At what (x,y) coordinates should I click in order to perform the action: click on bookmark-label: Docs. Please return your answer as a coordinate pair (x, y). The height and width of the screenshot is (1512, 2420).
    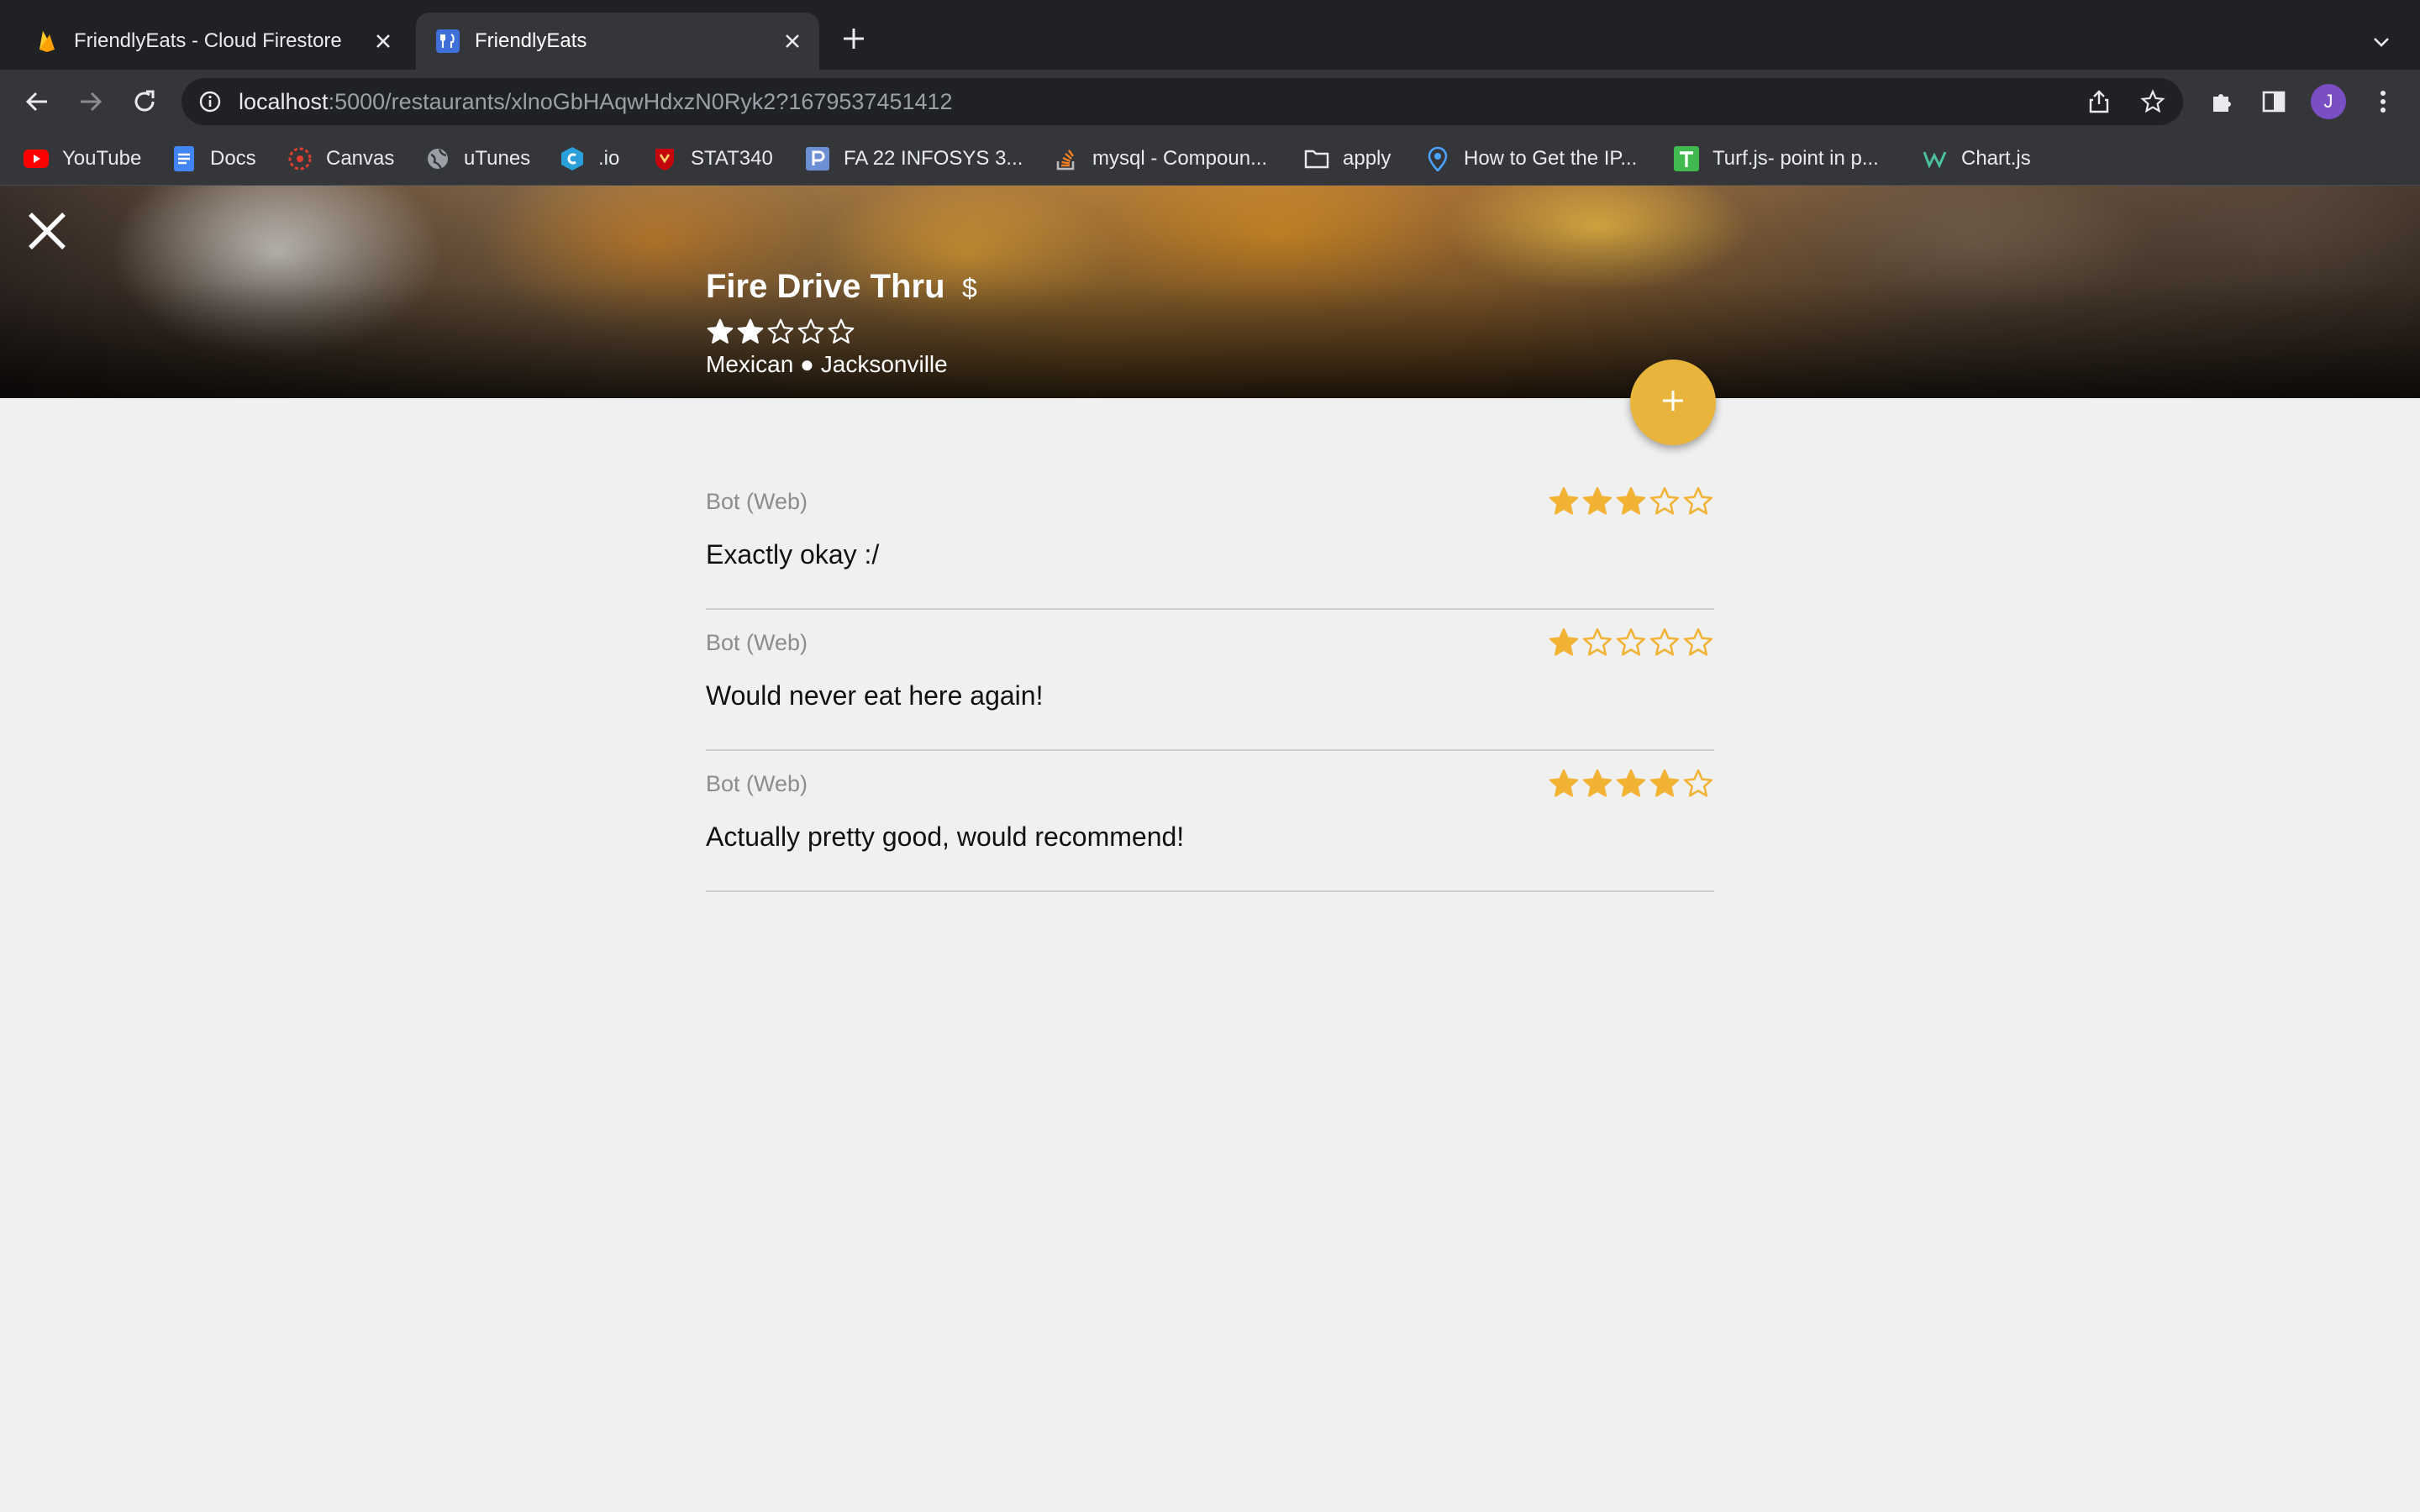
    Looking at the image, I should click on (233, 158).